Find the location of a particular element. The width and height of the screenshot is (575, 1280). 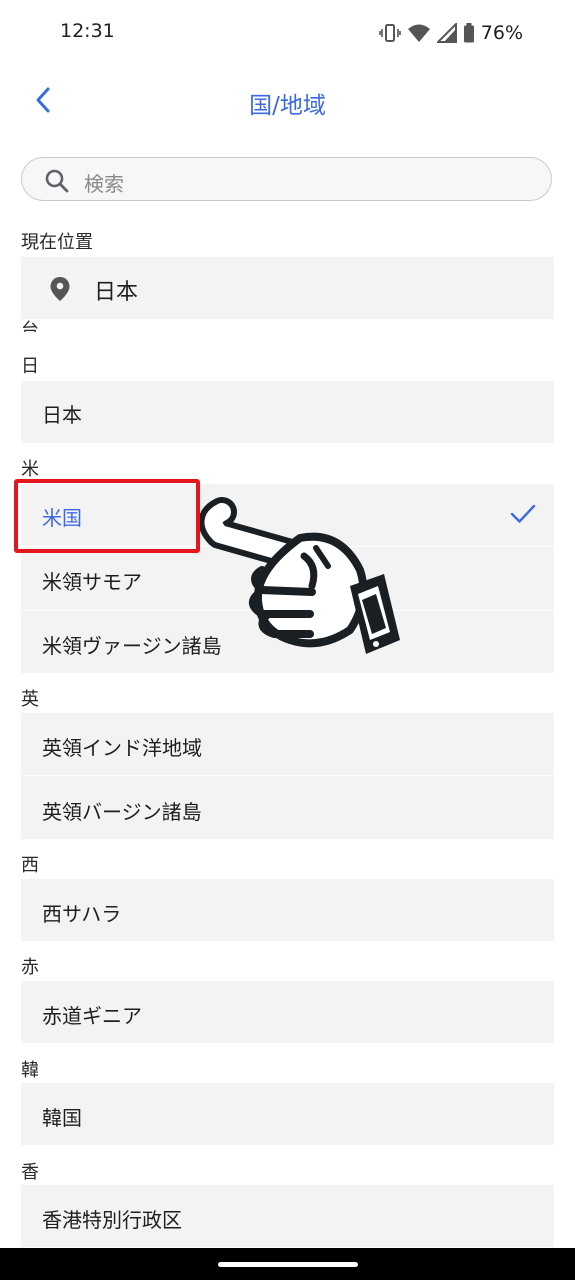

country-label: 赤道ギニア is located at coordinates (92, 1016).